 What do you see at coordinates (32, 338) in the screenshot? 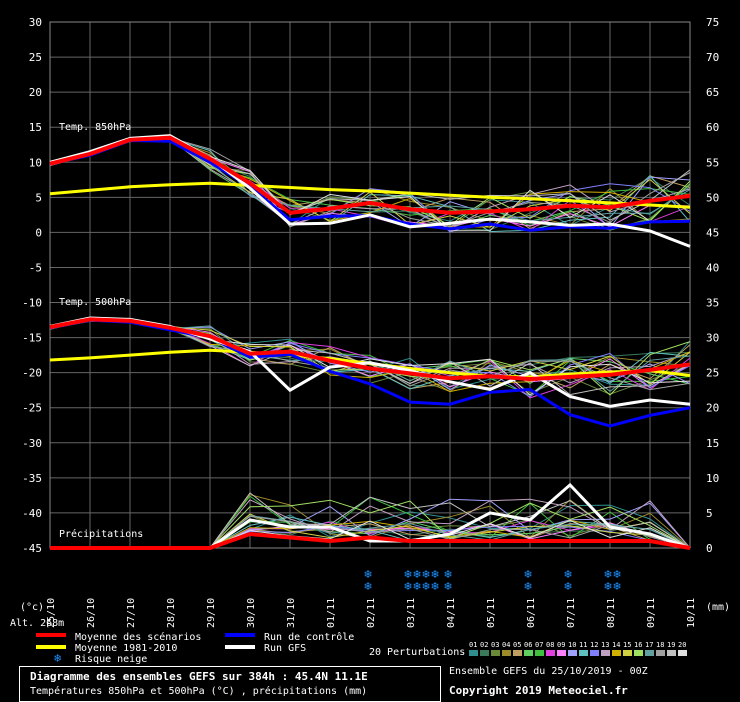
I see `left-tick-label: -15` at bounding box center [32, 338].